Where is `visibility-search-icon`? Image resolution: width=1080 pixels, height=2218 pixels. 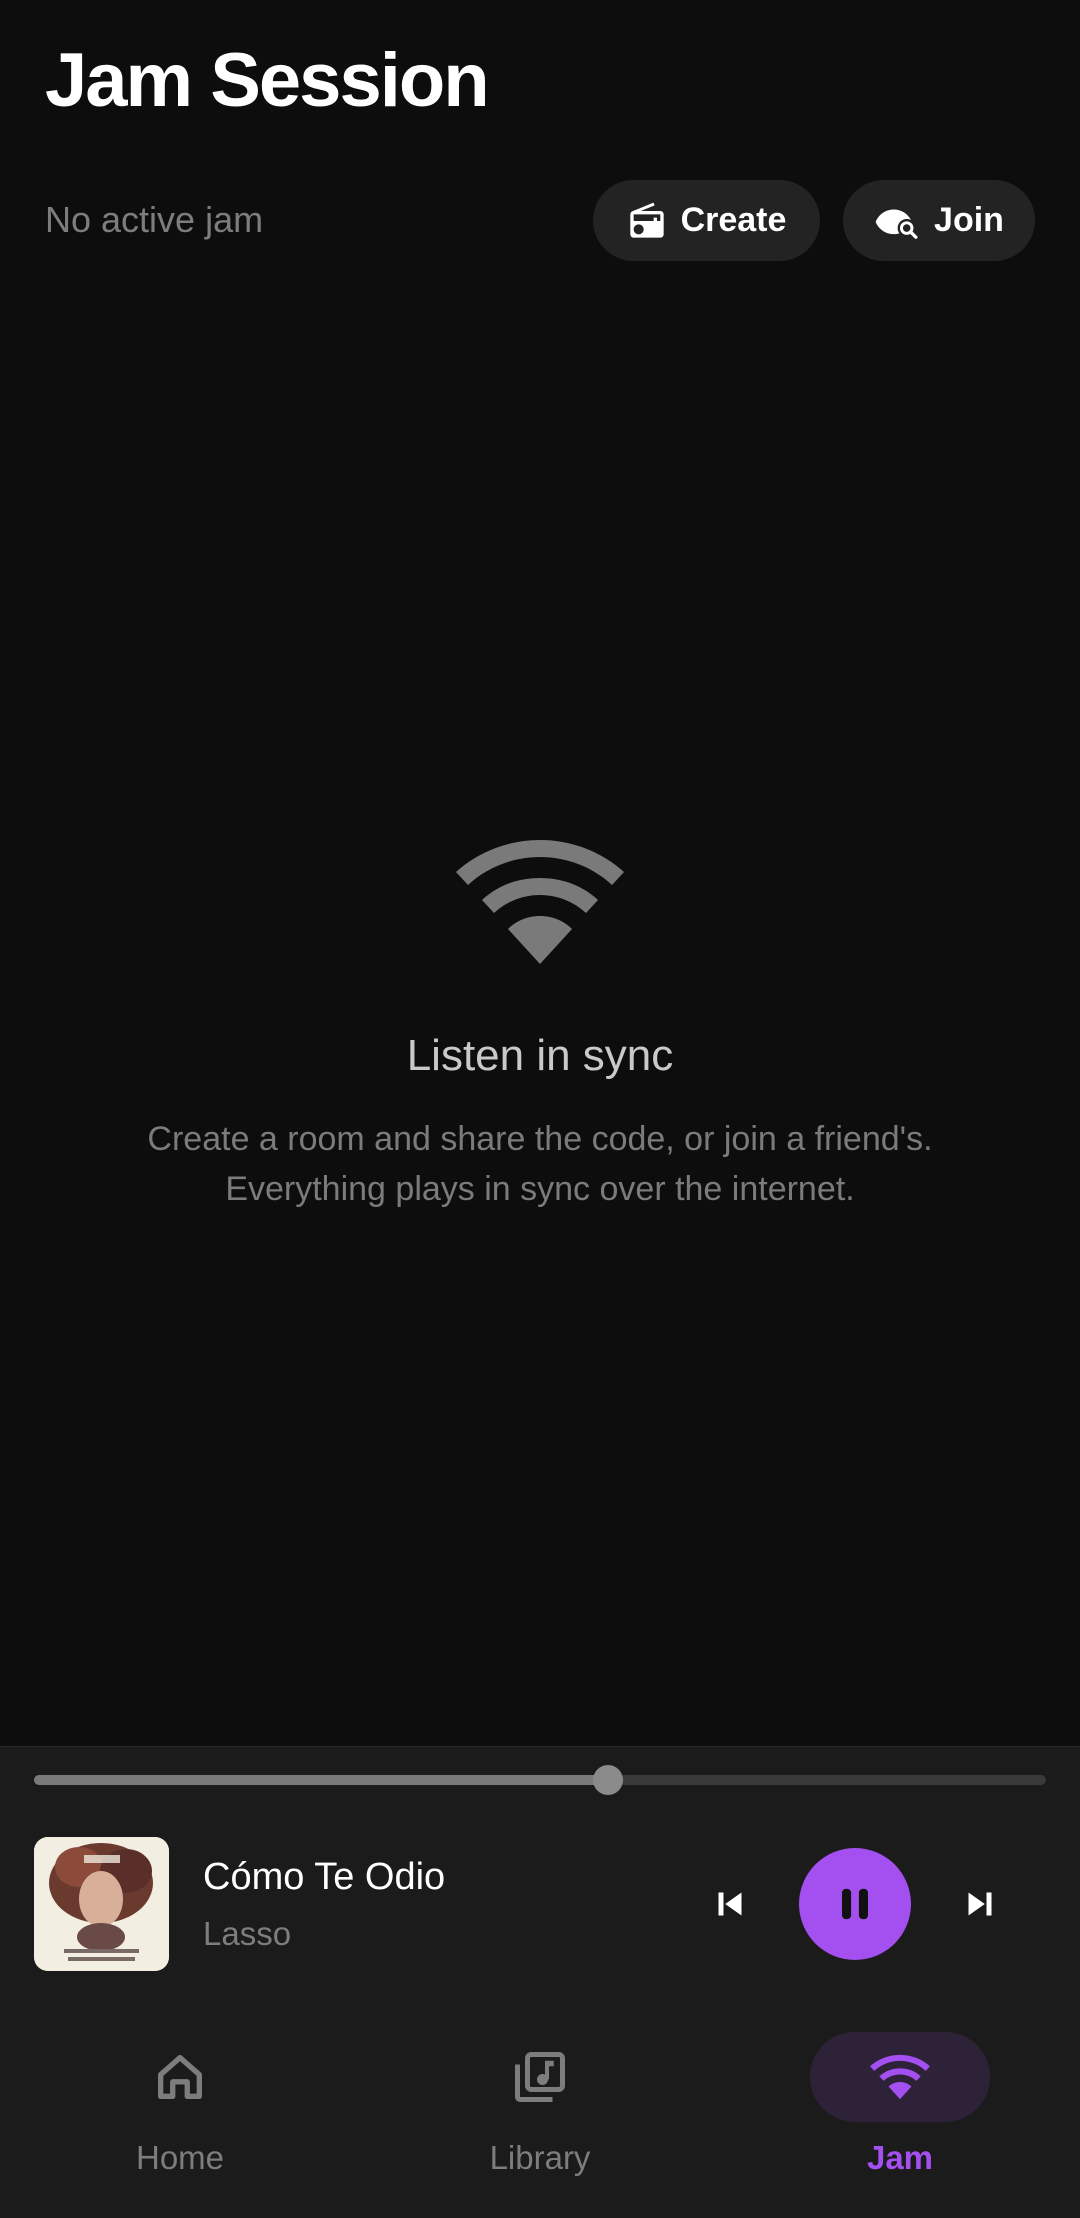
visibility-search-icon is located at coordinates (897, 221).